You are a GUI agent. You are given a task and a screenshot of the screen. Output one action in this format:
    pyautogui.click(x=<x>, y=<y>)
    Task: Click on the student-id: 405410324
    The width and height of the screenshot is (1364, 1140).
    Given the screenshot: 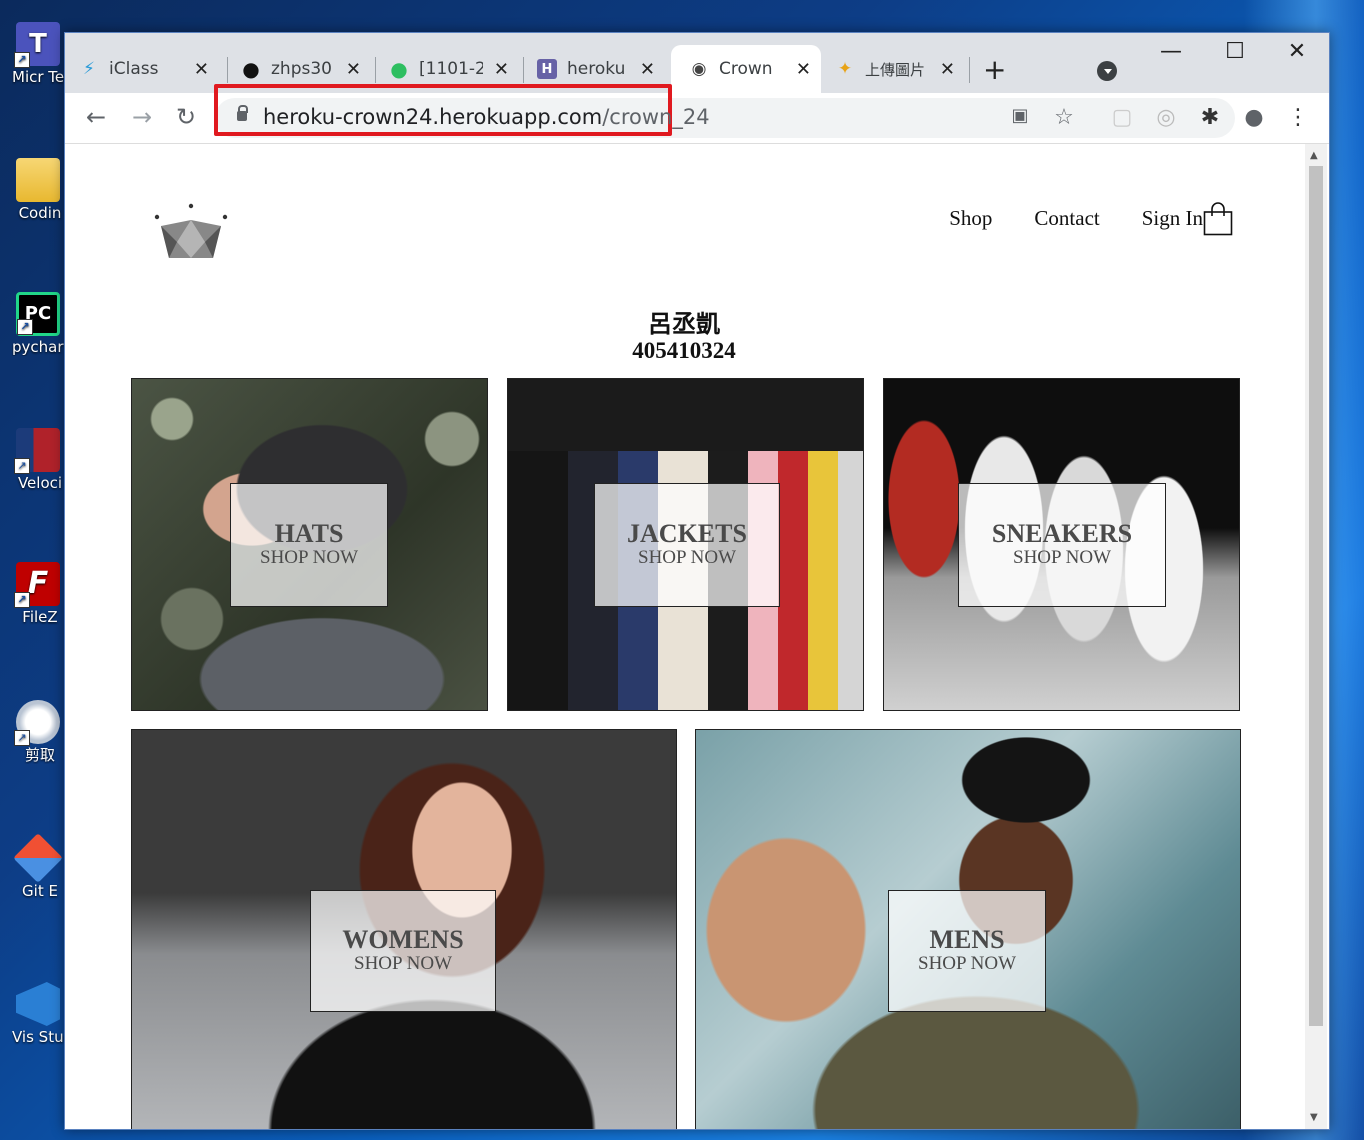 What is the action you would take?
    pyautogui.click(x=684, y=350)
    